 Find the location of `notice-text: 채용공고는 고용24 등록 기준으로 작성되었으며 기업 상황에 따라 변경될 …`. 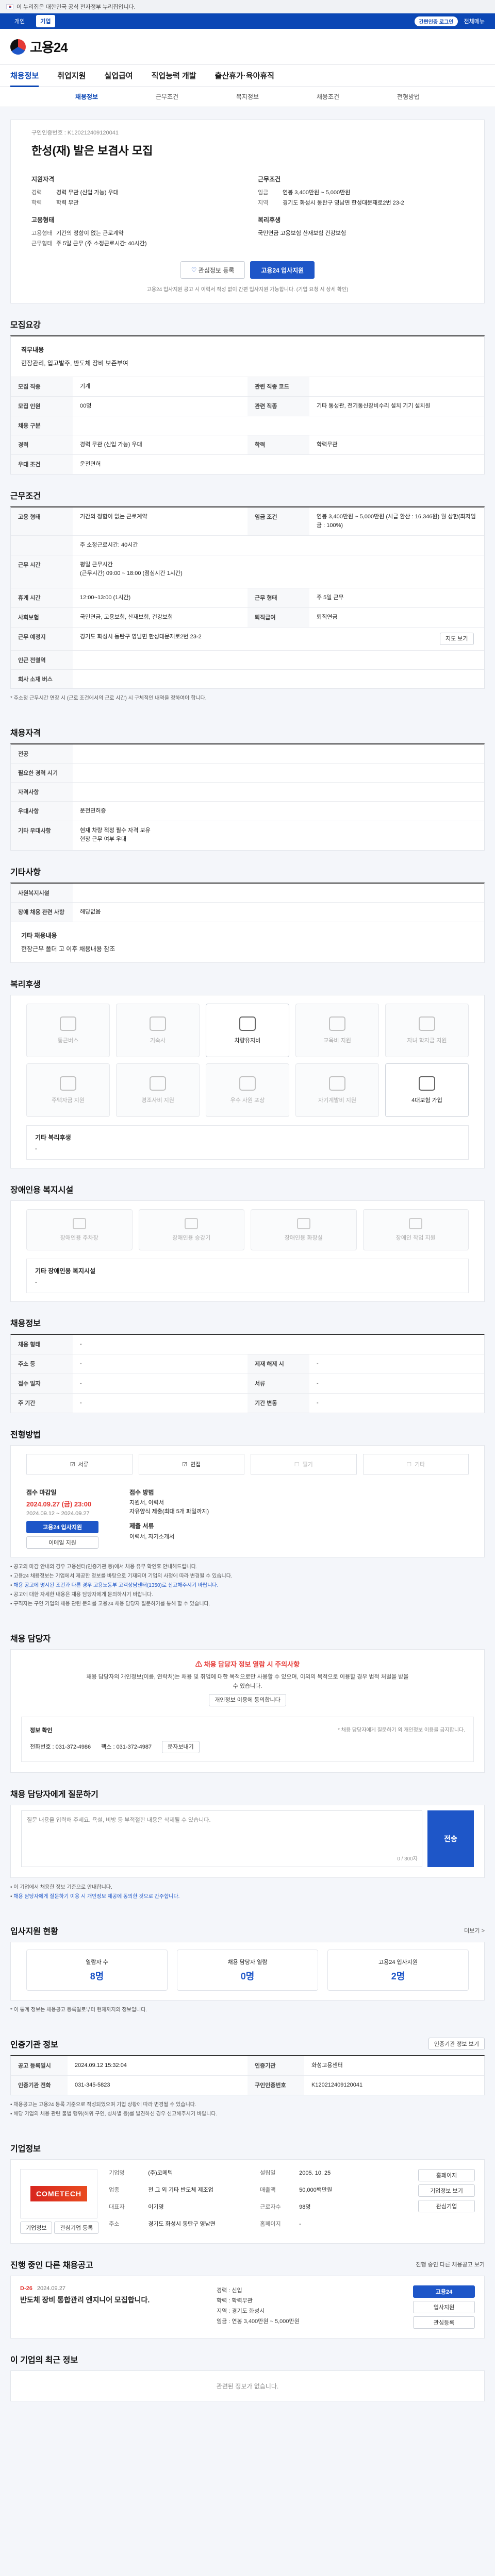

notice-text: 채용공고는 고용24 등록 기준으로 작성되었으며 기업 상황에 따라 변경될 … is located at coordinates (105, 2105).